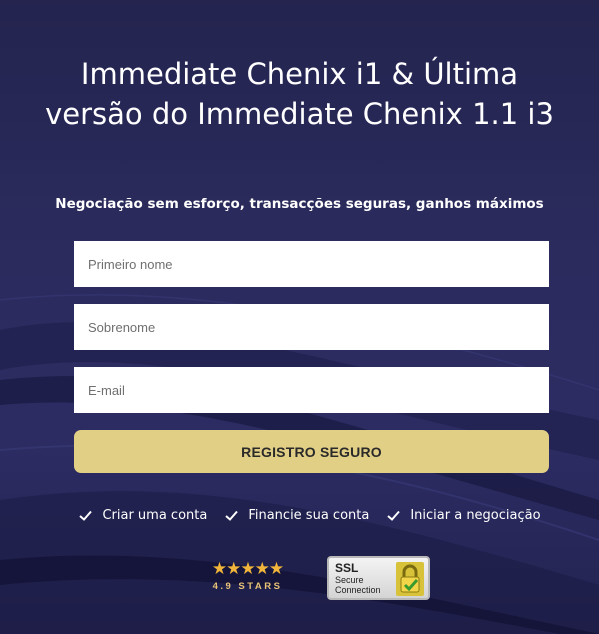  I want to click on first-name-input, so click(311, 264).